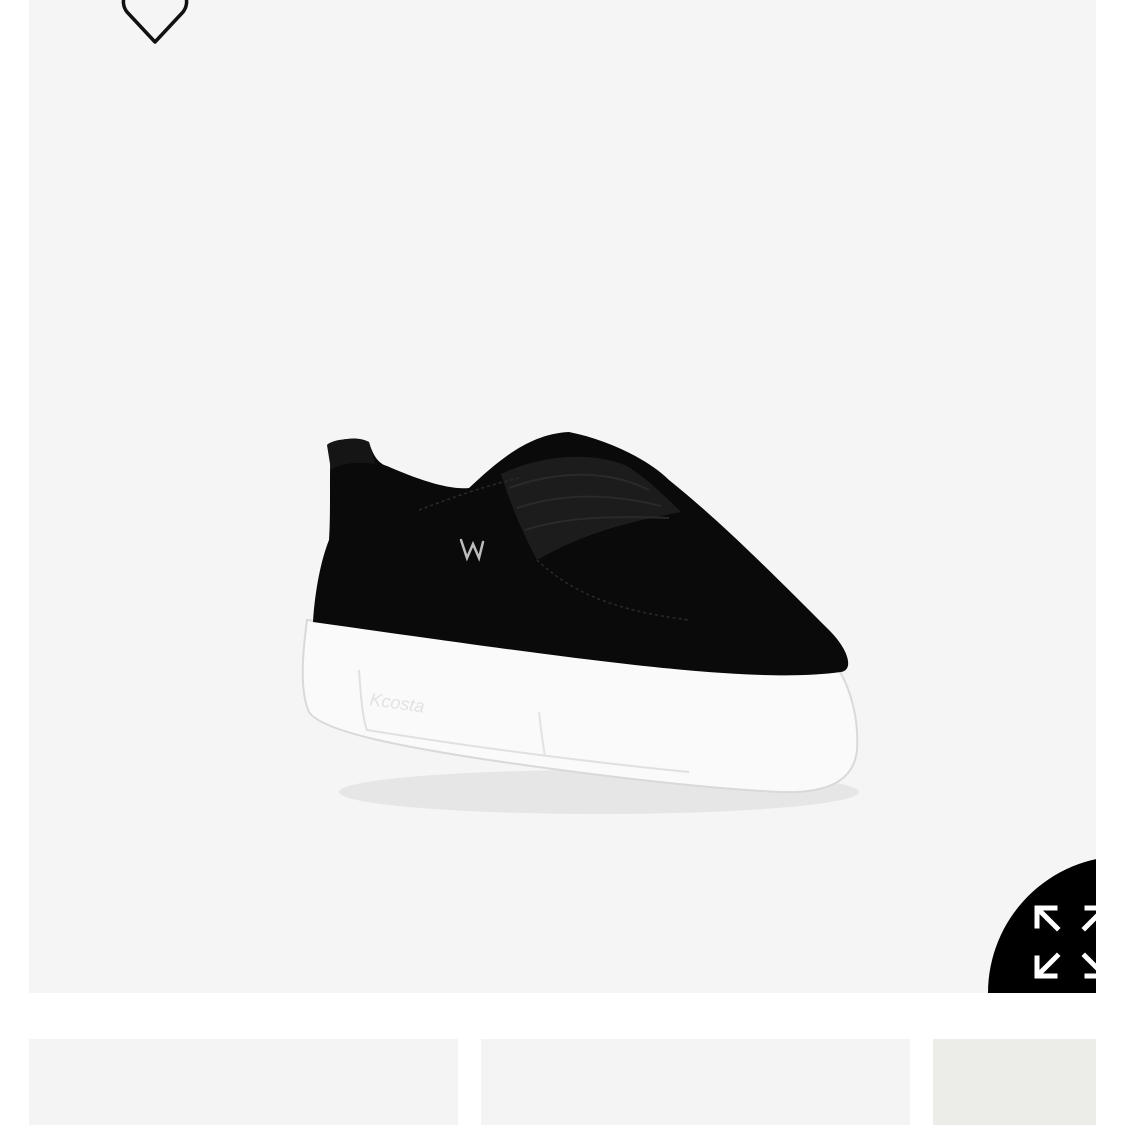 The height and width of the screenshot is (1125, 1125). What do you see at coordinates (1065, 942) in the screenshot?
I see `expand-arrows-icon` at bounding box center [1065, 942].